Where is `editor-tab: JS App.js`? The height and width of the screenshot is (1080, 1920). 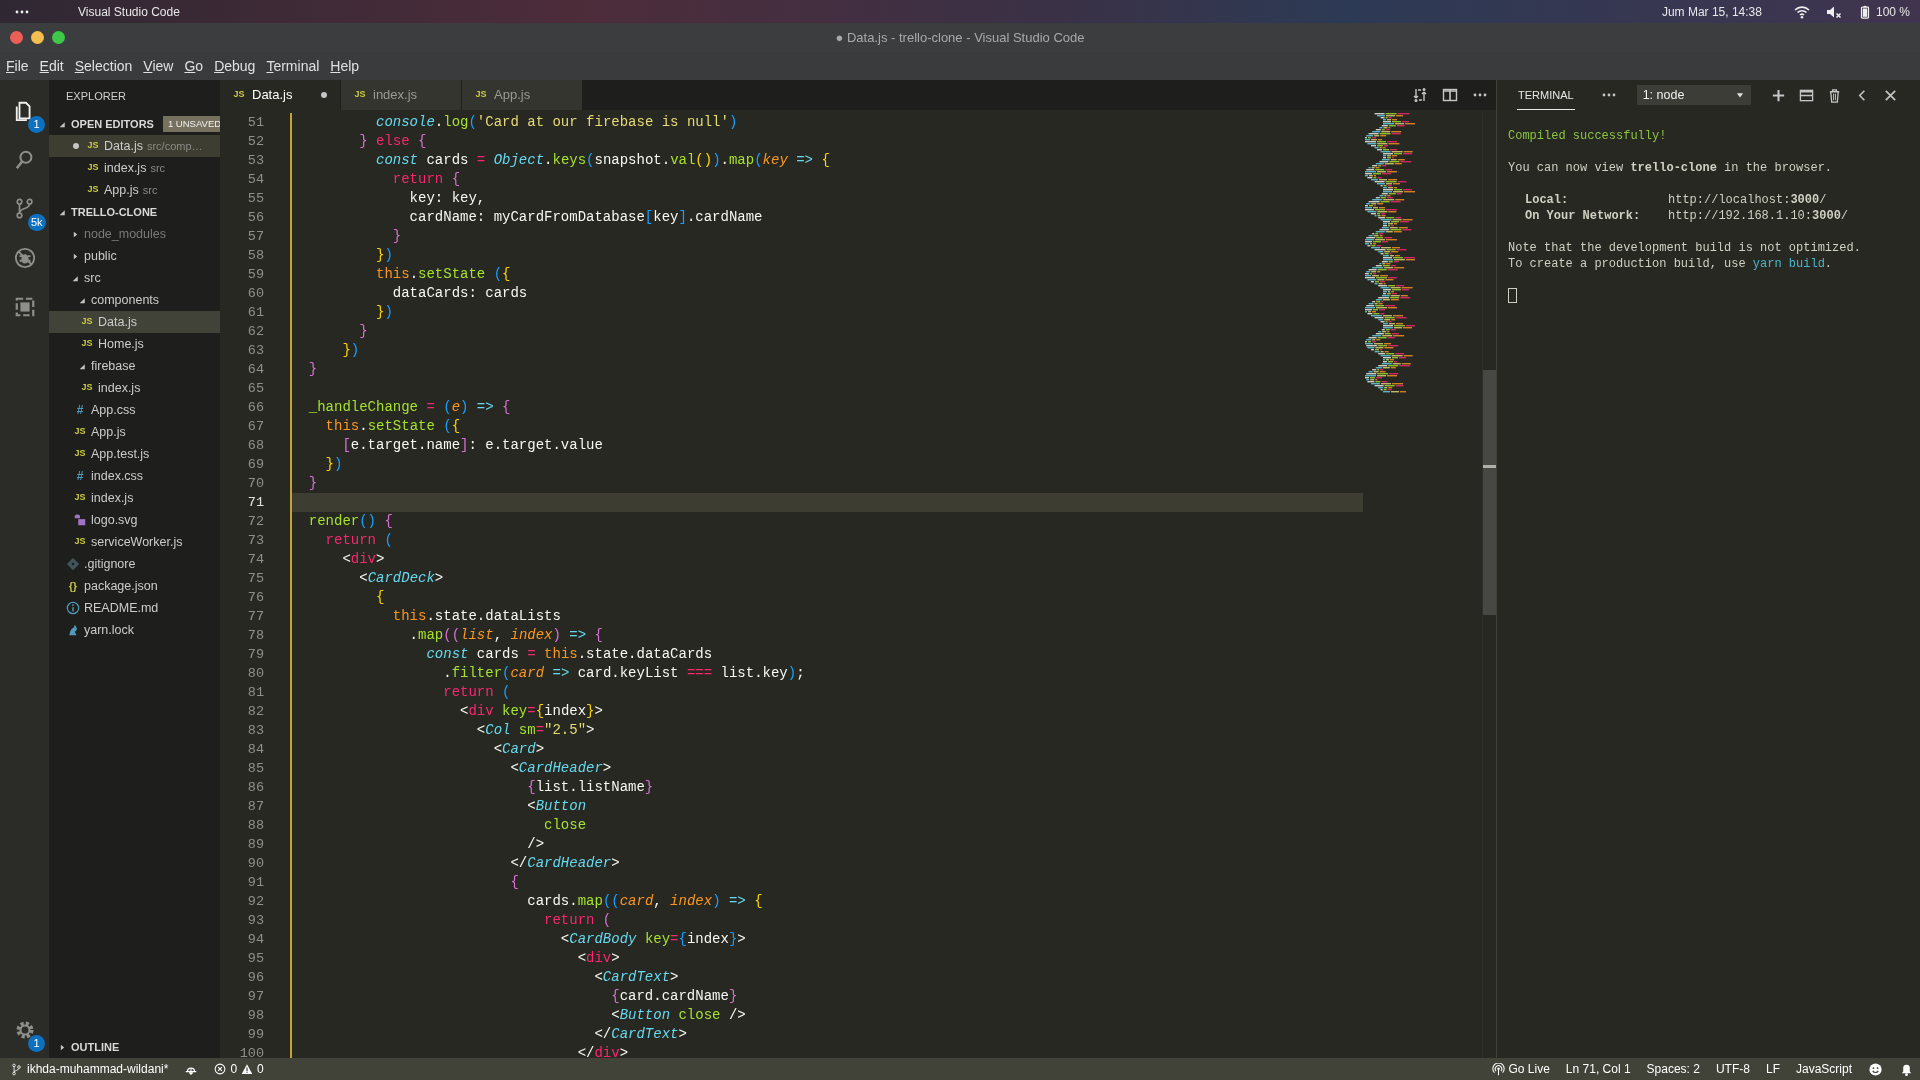
editor-tab: JS App.js is located at coordinates (522, 95).